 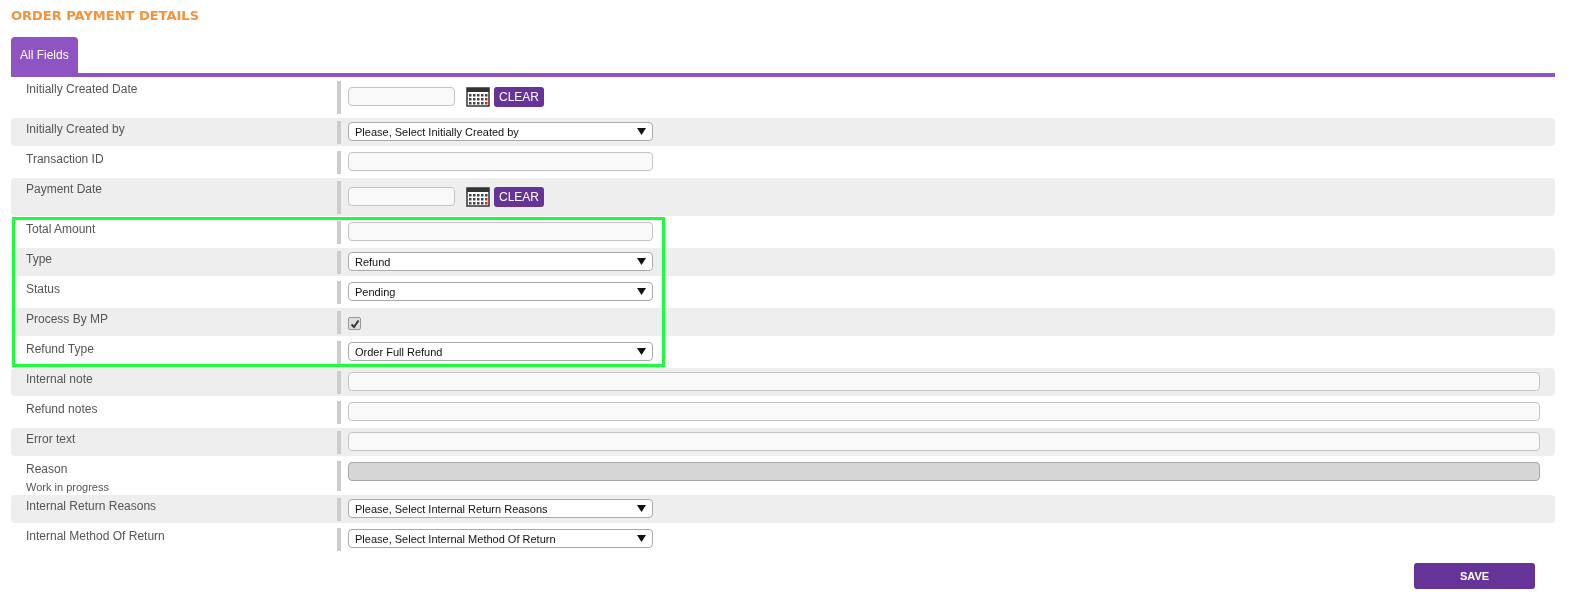 What do you see at coordinates (500, 131) in the screenshot?
I see `select-dropdown: Please, Select Initially Created by` at bounding box center [500, 131].